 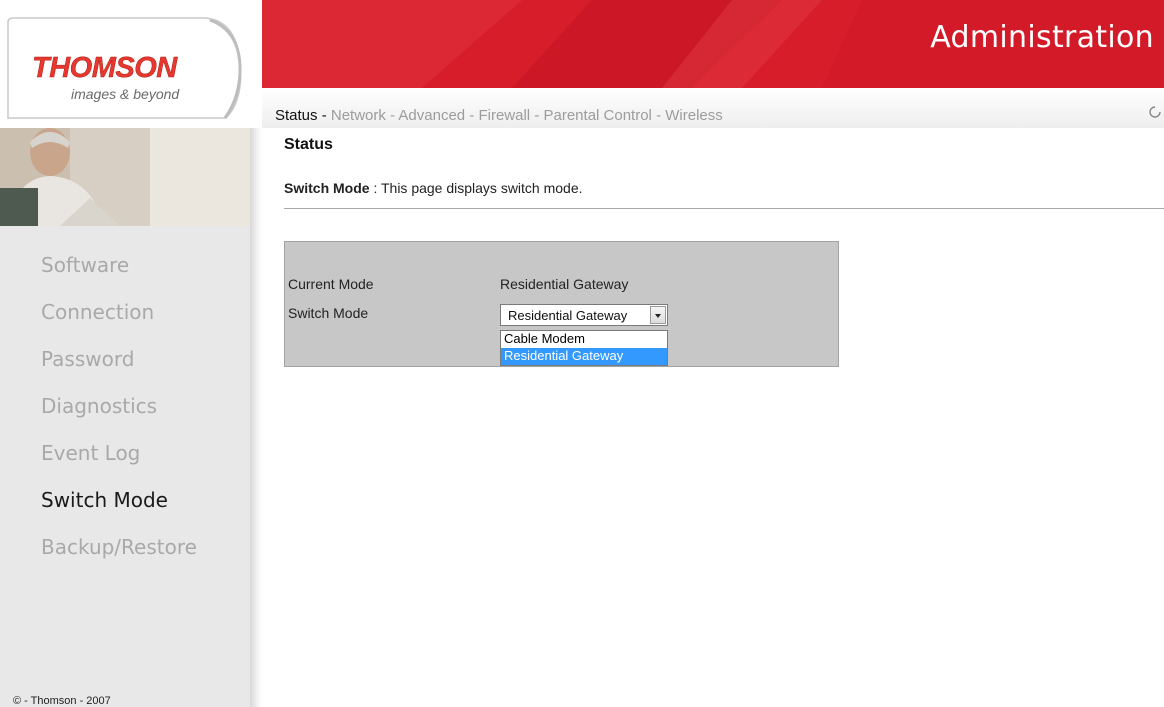 I want to click on tab-advanced: Advanced, so click(x=431, y=115).